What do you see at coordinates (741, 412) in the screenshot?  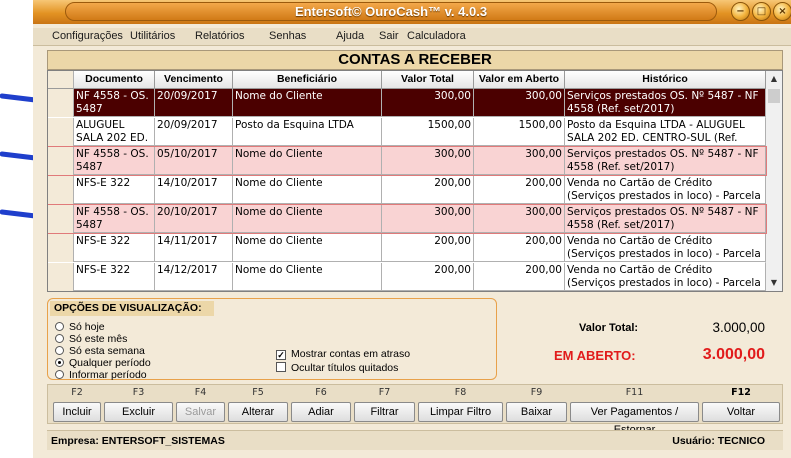 I see `toolbar-button-9: Voltar` at bounding box center [741, 412].